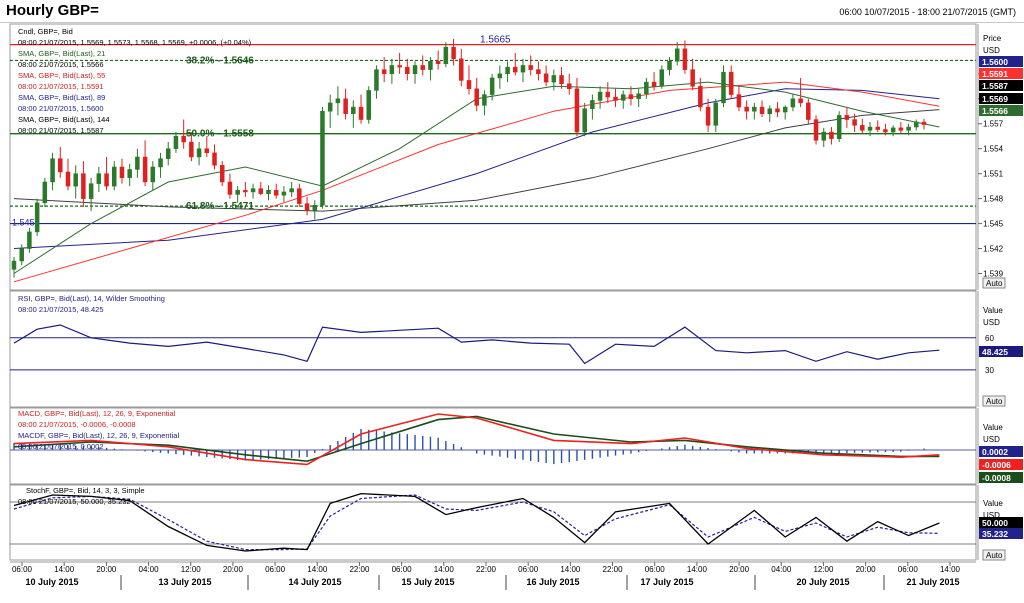 This screenshot has height=603, width=1024. What do you see at coordinates (995, 86) in the screenshot?
I see `price-badge: 1.5587` at bounding box center [995, 86].